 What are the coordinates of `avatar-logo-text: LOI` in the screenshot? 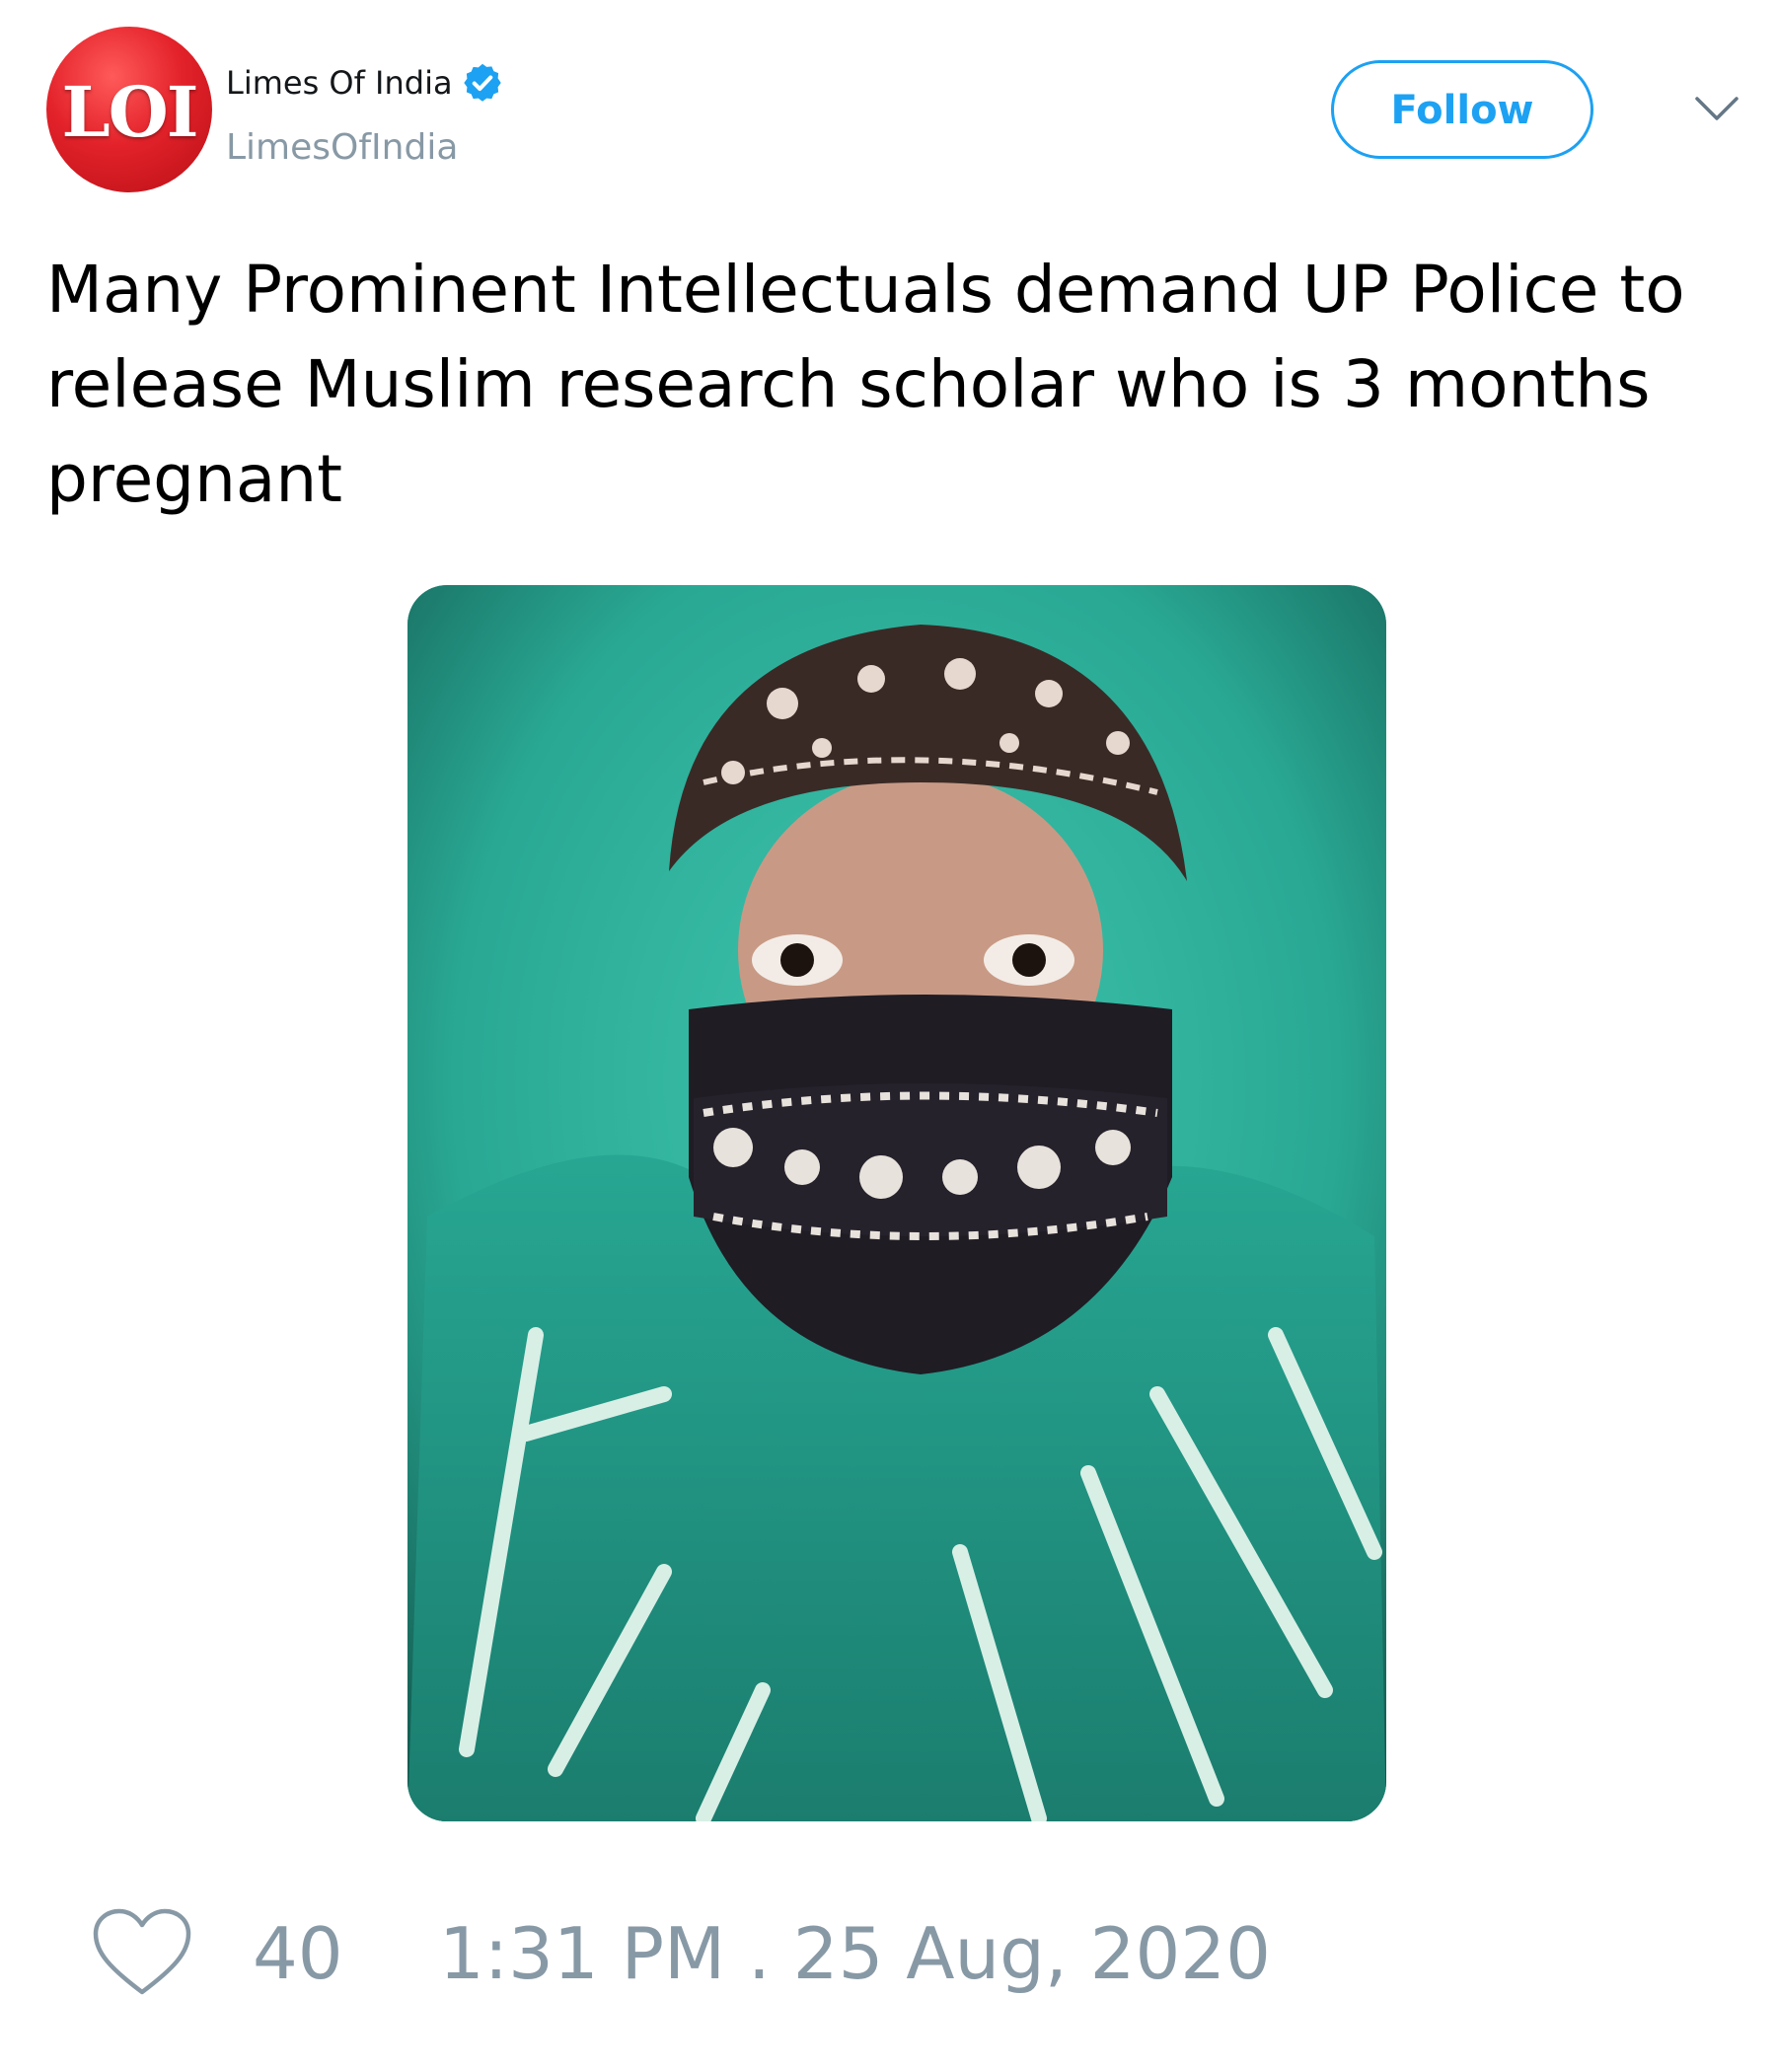 It's located at (130, 112).